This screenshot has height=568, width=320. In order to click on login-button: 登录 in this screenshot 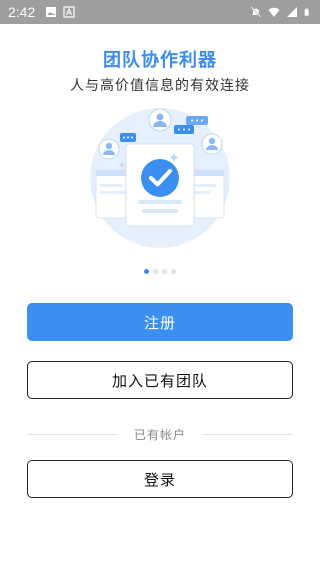, I will do `click(160, 479)`.